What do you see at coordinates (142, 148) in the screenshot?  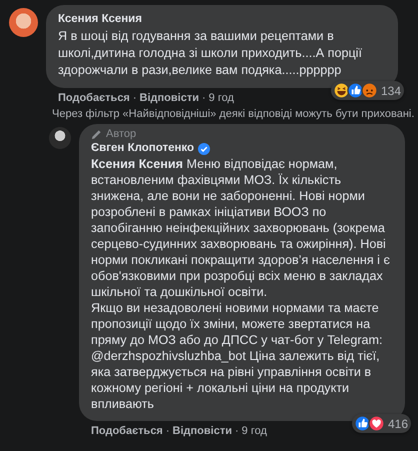 I see `author-name: Євген Клопотенко` at bounding box center [142, 148].